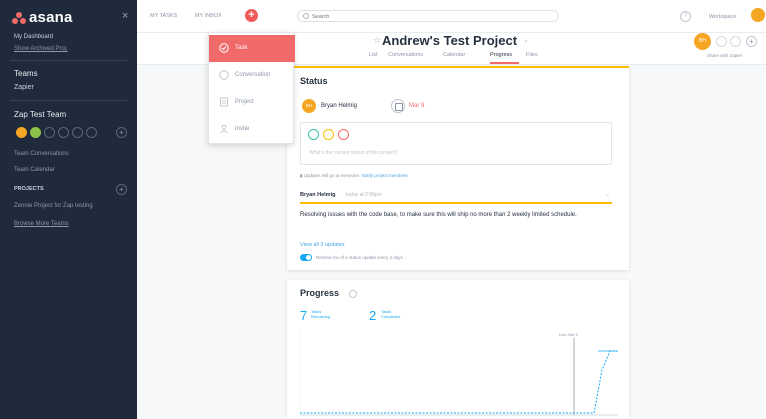 The width and height of the screenshot is (766, 419). What do you see at coordinates (24, 87) in the screenshot?
I see `sidebar-item-zapier: Zapier` at bounding box center [24, 87].